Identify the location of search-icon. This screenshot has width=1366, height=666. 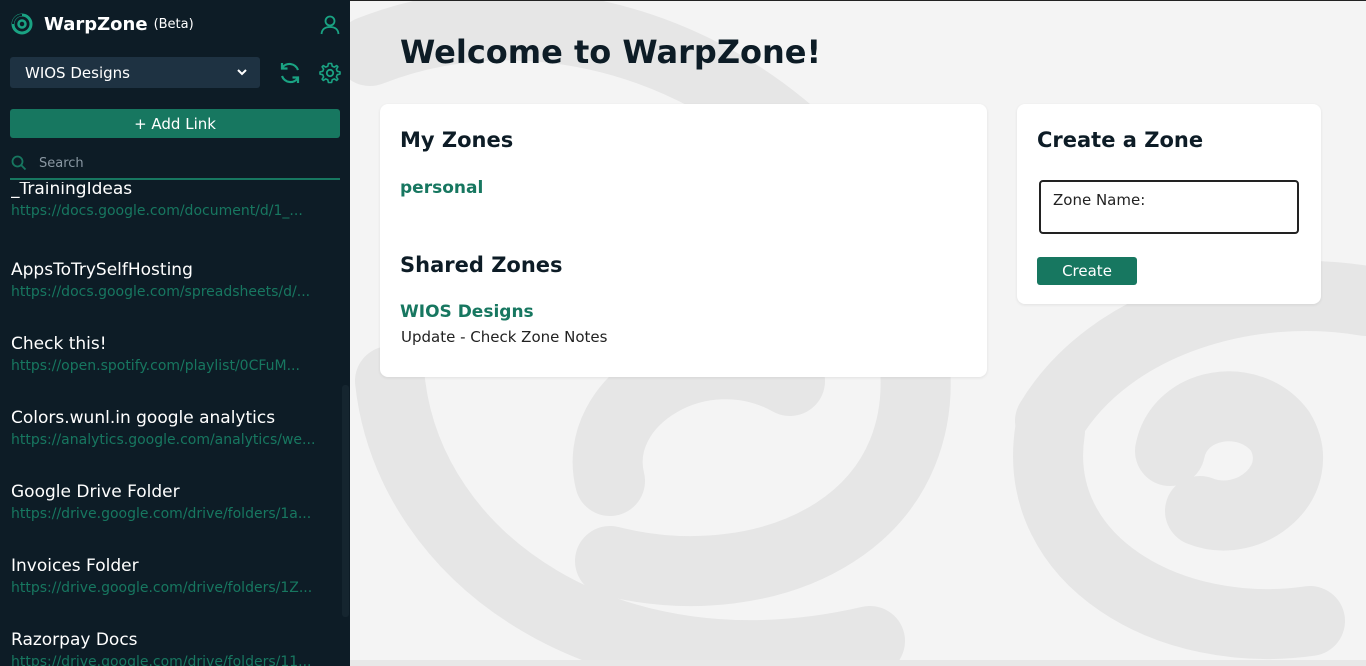
(19, 163).